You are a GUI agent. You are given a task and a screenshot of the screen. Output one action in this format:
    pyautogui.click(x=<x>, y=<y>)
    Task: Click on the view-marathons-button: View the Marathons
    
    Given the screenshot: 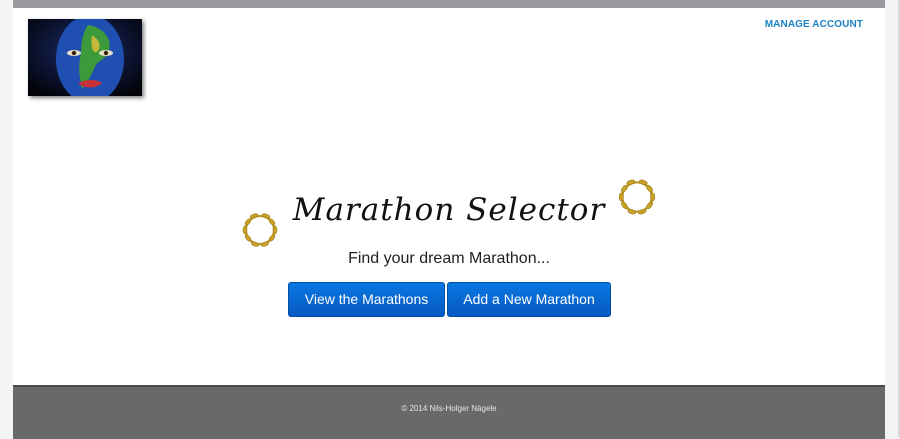 What is the action you would take?
    pyautogui.click(x=366, y=299)
    